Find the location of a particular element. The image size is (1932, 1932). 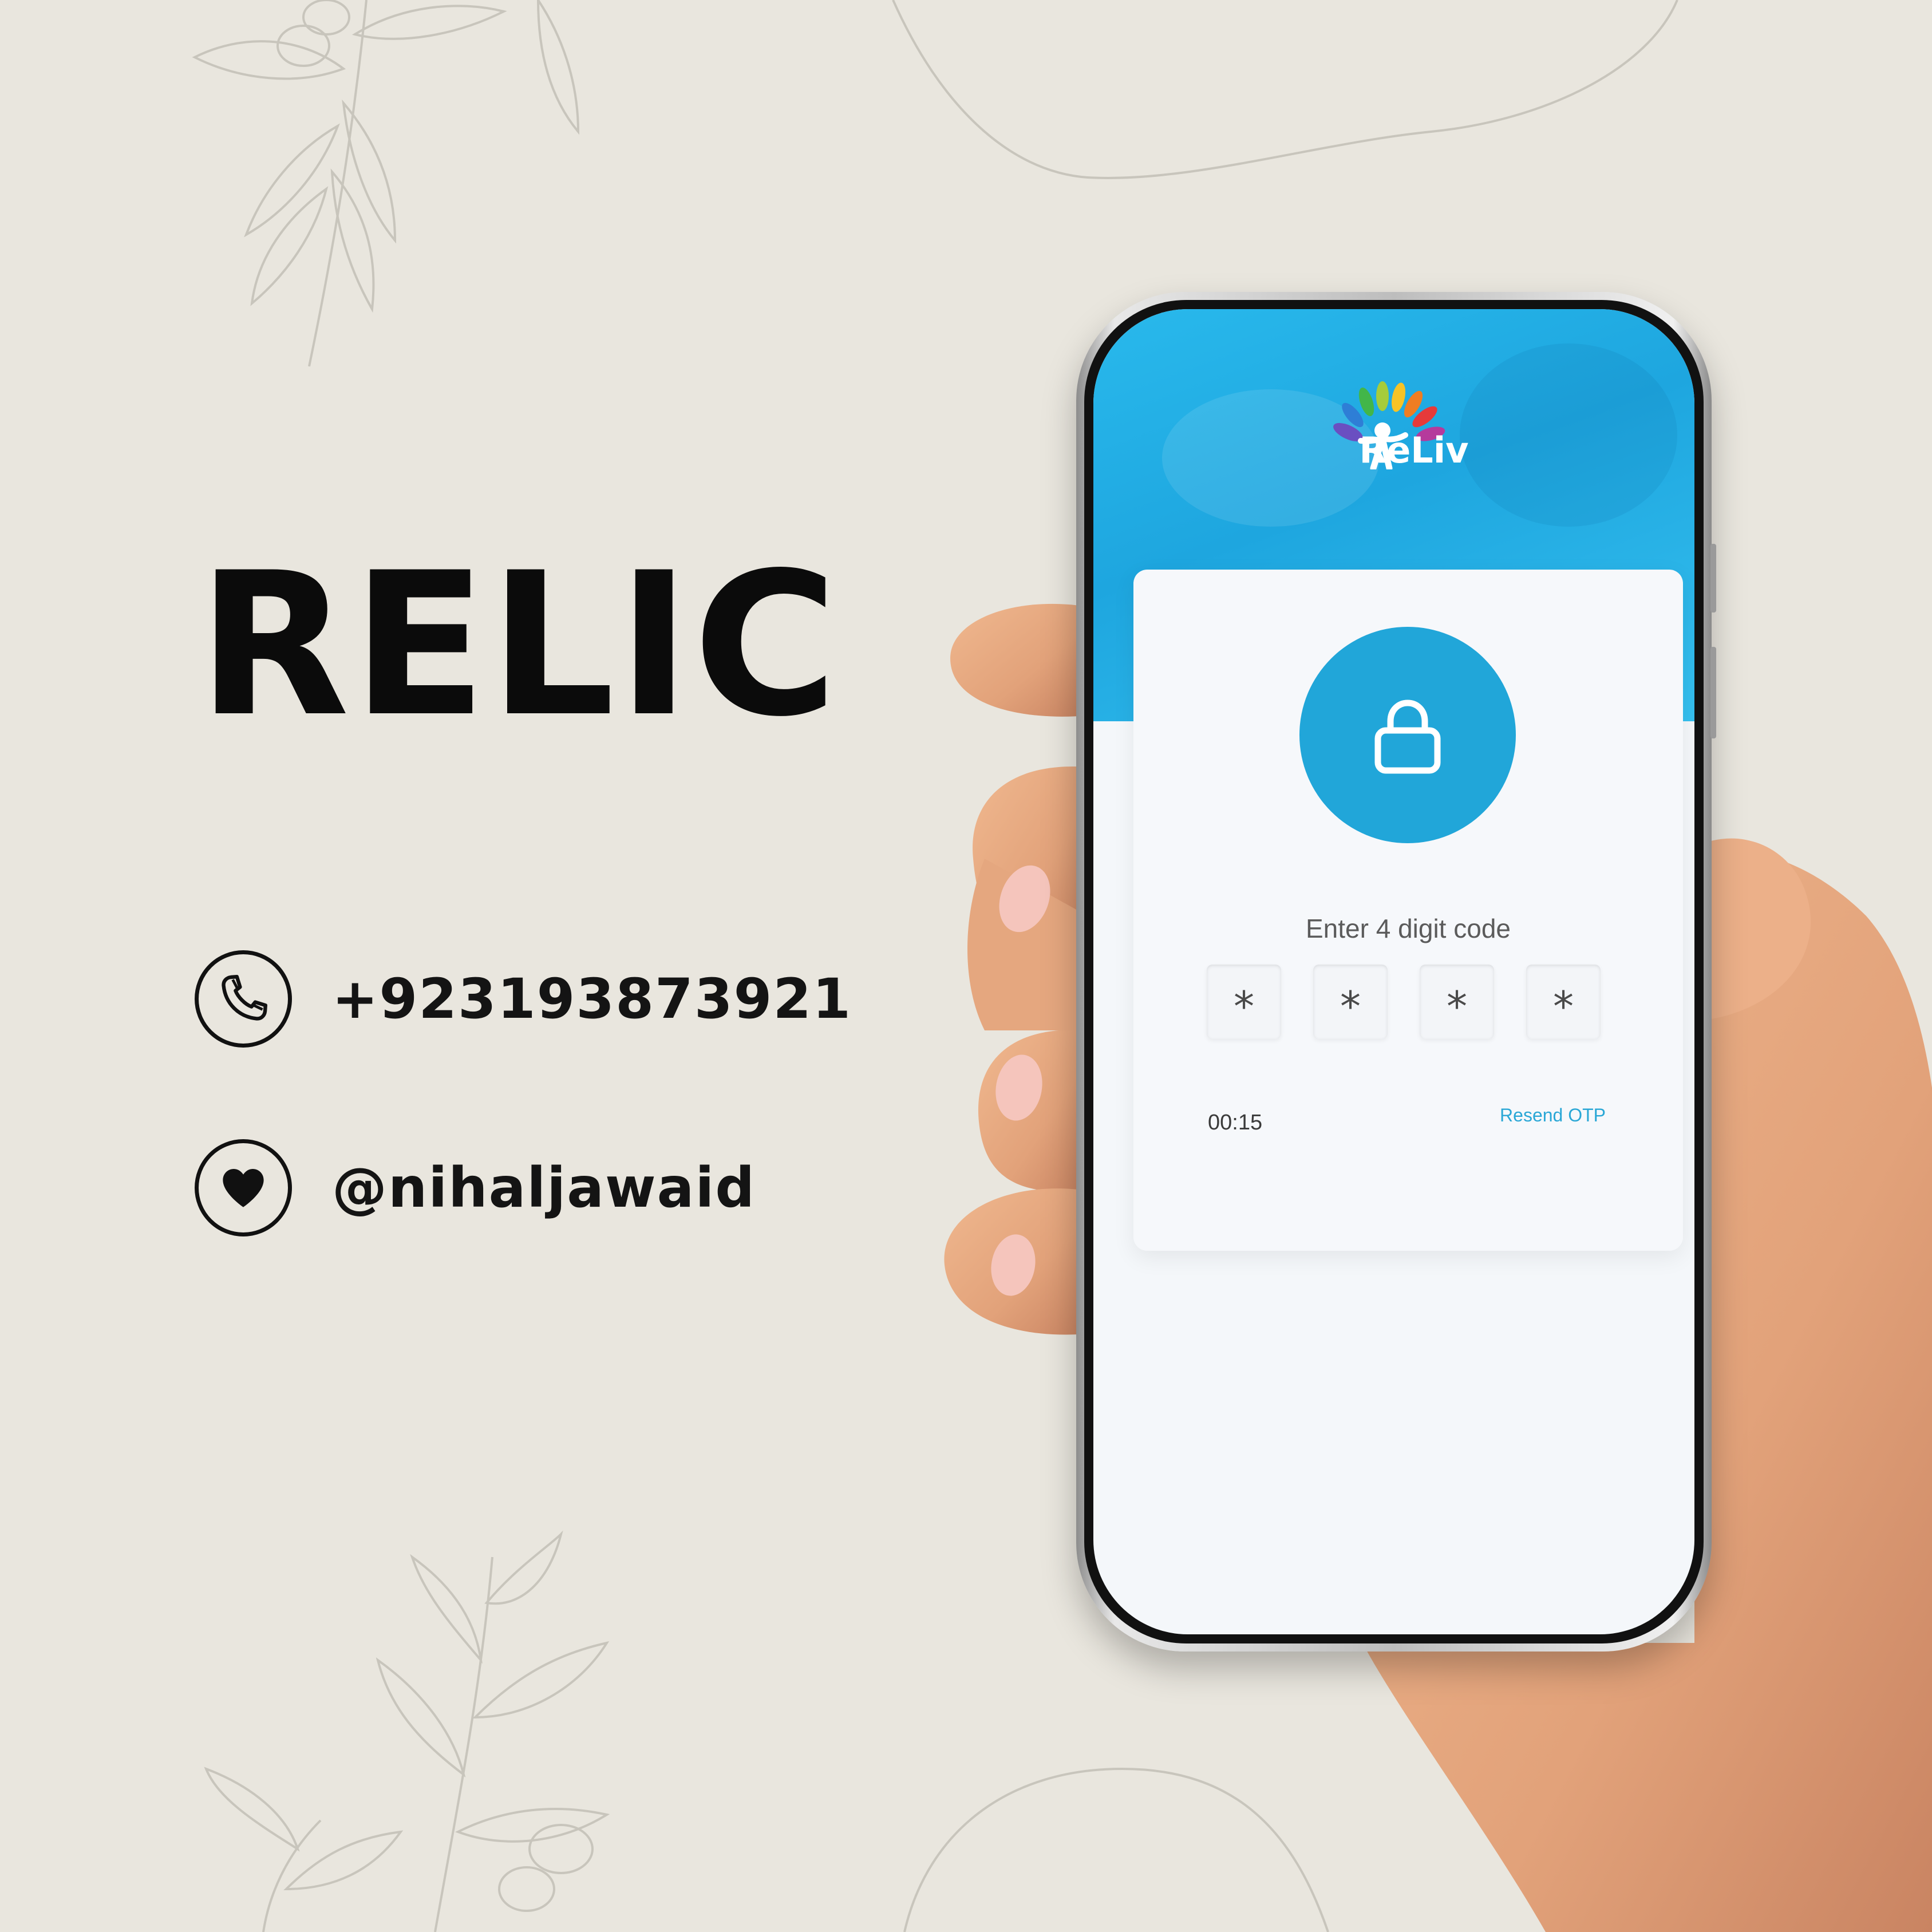

lock-icon is located at coordinates (1407, 737).